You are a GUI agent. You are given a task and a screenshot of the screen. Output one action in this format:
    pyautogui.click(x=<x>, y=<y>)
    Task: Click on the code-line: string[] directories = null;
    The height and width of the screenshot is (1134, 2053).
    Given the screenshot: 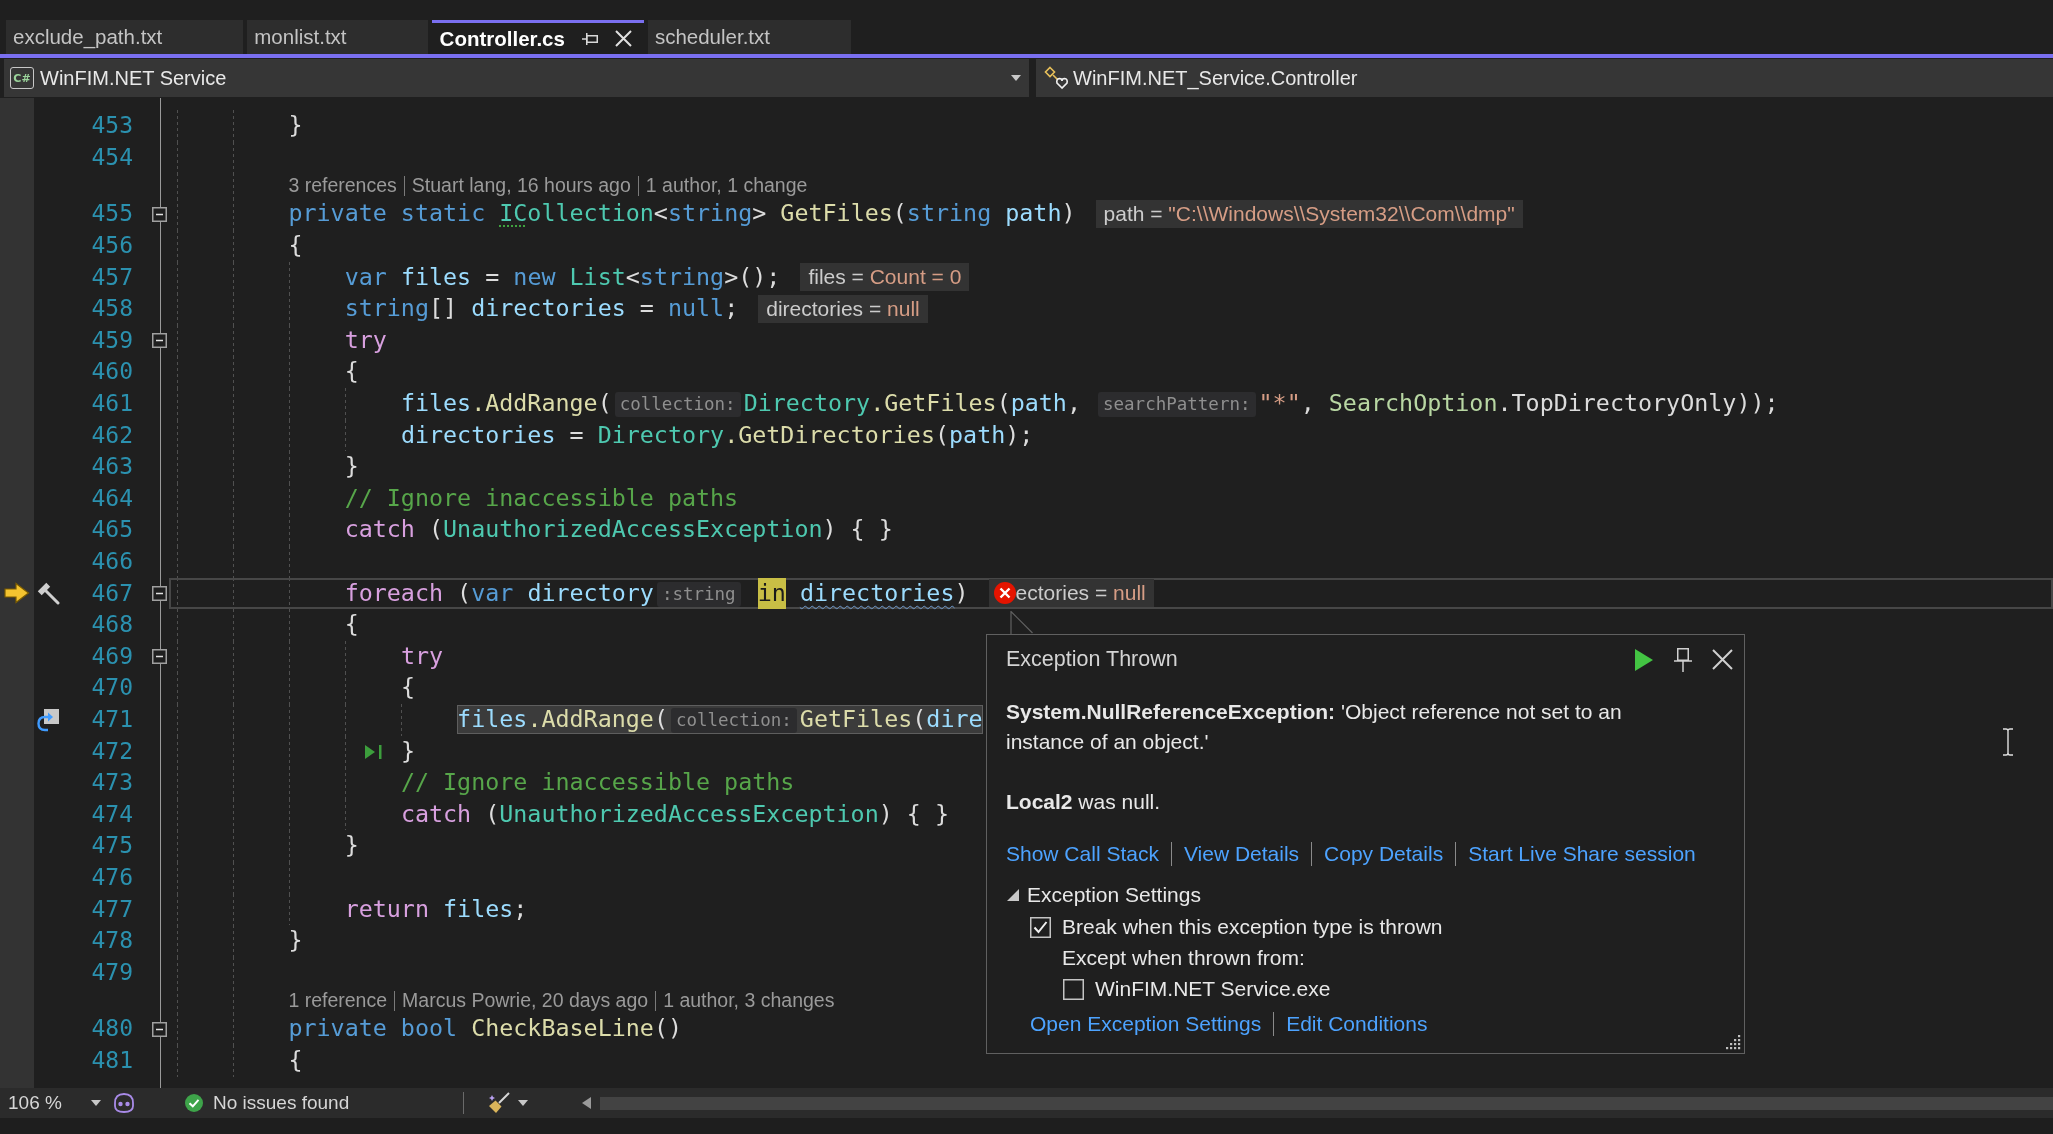 What is the action you would take?
    pyautogui.click(x=541, y=309)
    